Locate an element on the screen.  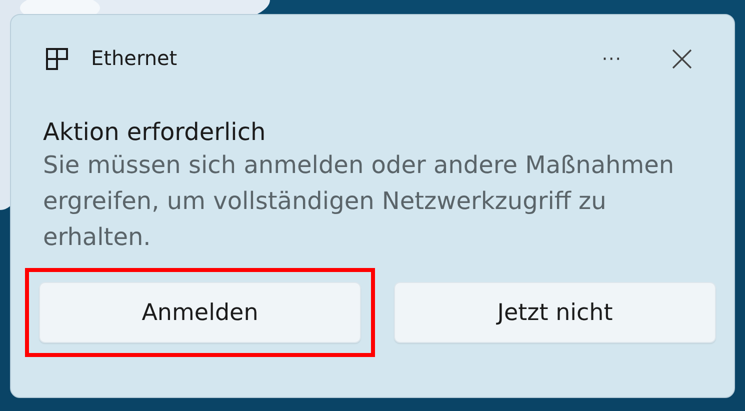
network-icon is located at coordinates (57, 59).